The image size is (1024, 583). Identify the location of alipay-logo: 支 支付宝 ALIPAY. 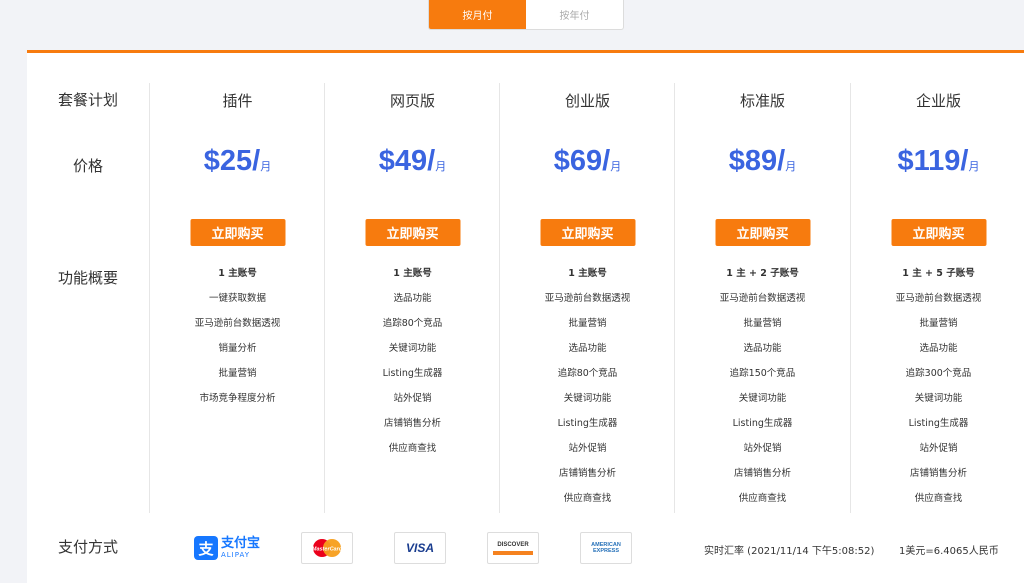
(227, 548).